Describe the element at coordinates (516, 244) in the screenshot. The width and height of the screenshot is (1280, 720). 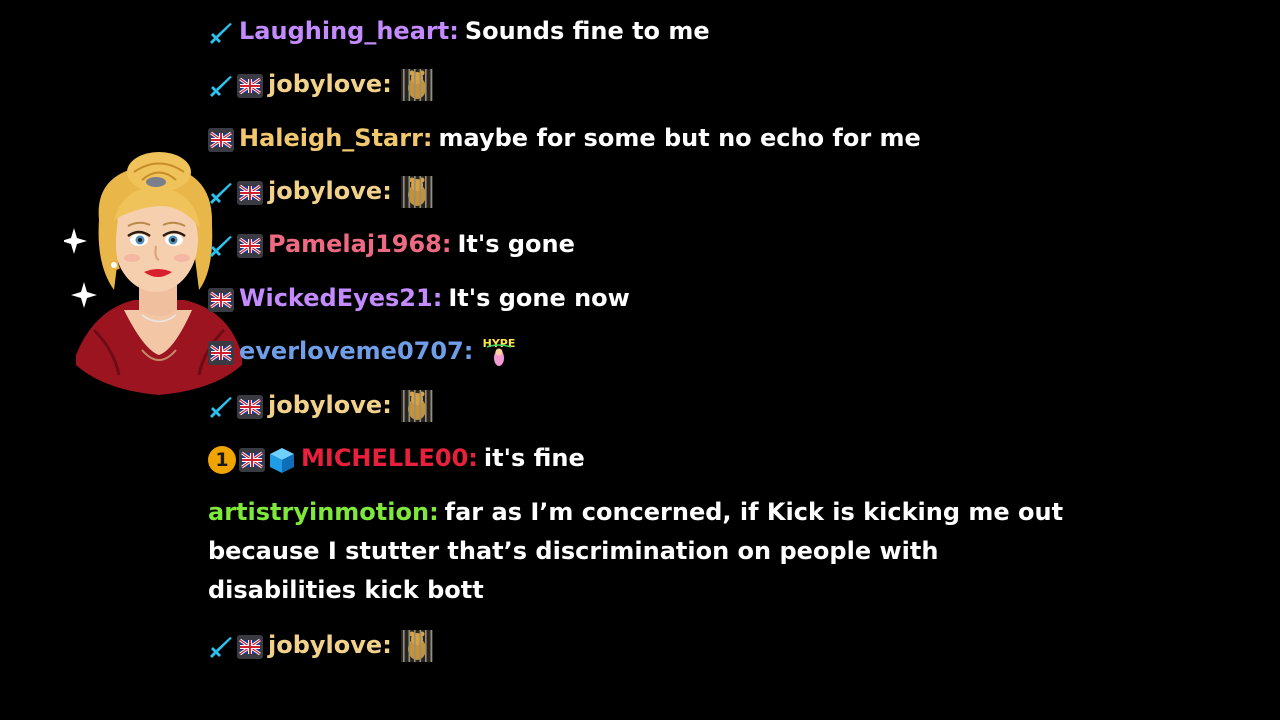
I see `chat-message-text: It's gone` at that location.